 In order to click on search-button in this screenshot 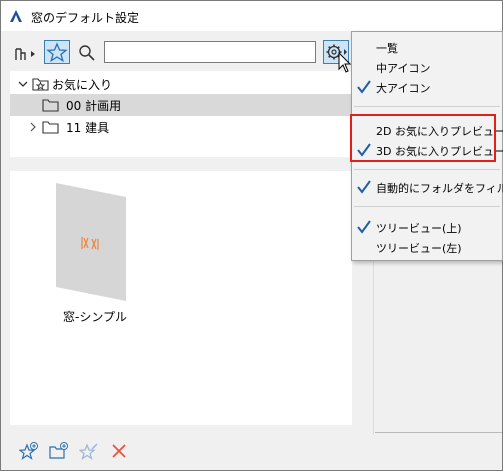, I will do `click(87, 53)`.